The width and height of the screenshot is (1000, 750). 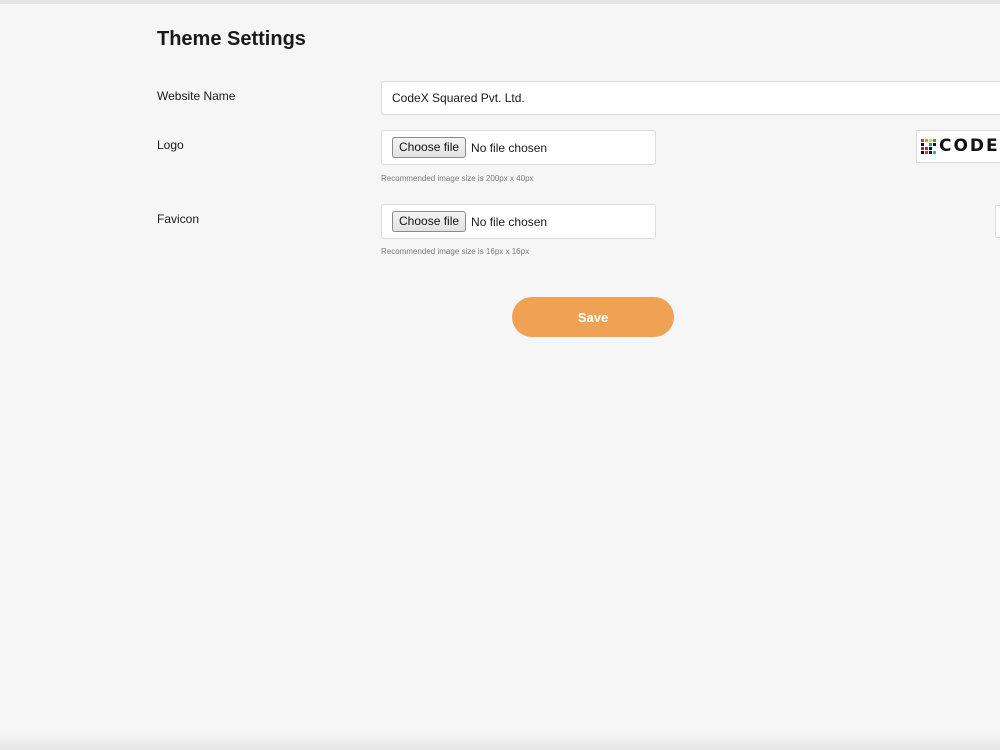 I want to click on logo-file-status: No file chosen, so click(x=509, y=147).